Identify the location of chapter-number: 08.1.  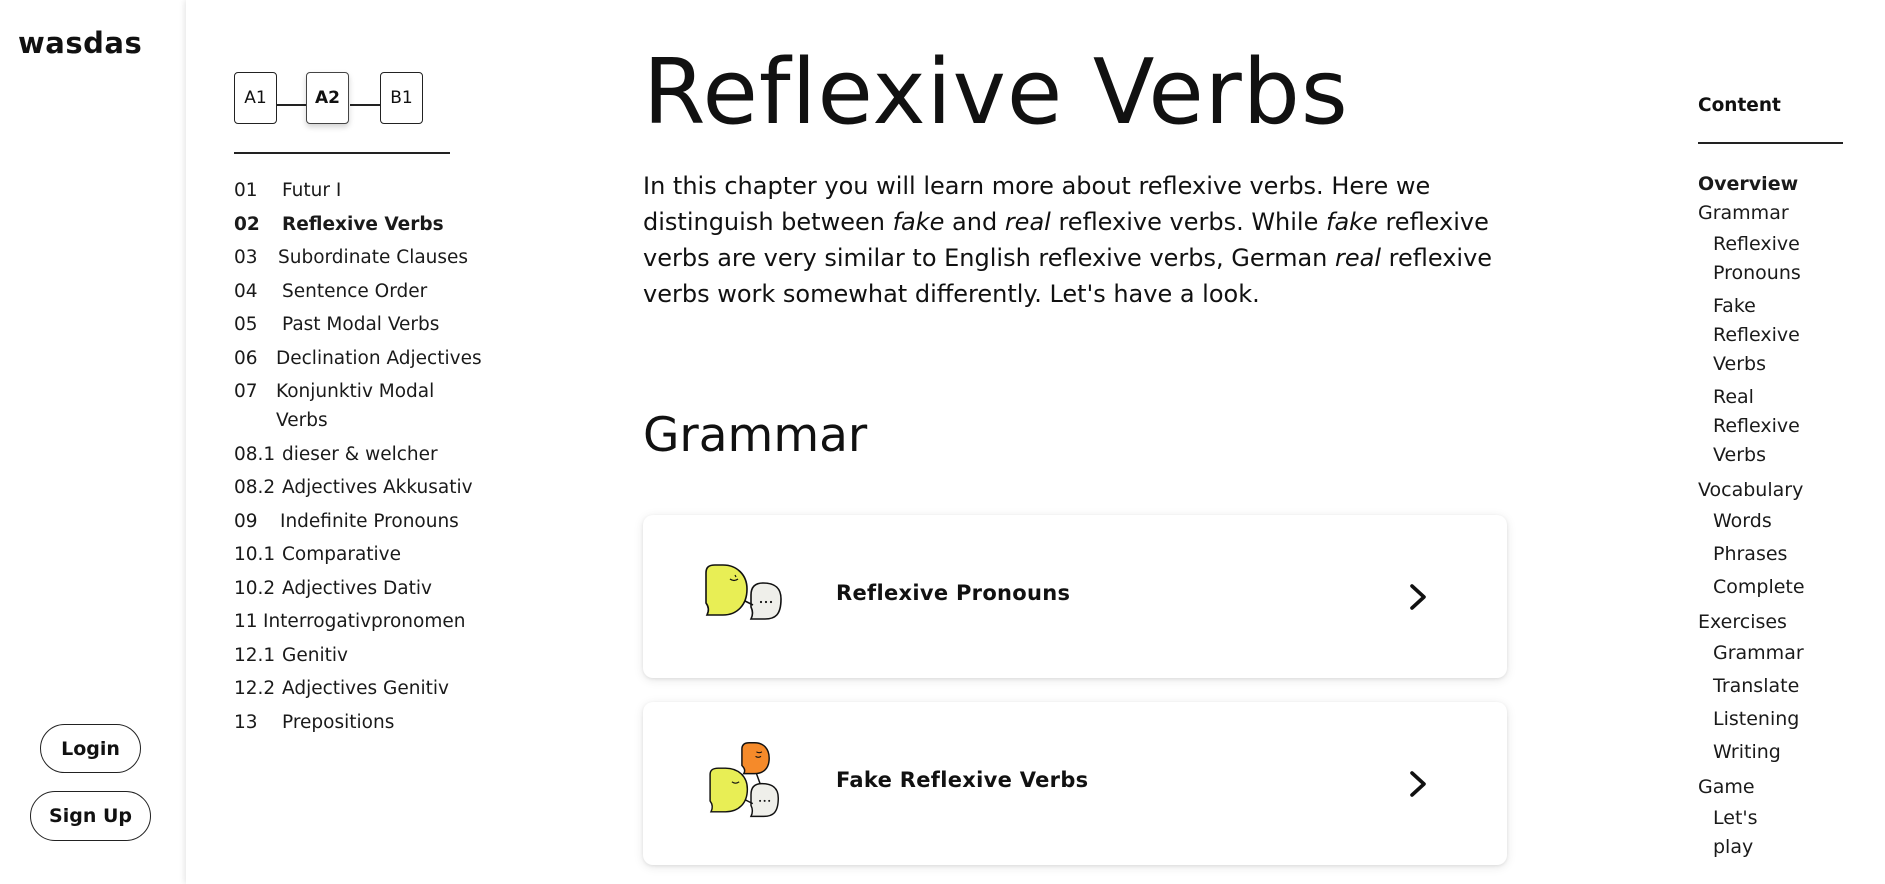
(255, 454).